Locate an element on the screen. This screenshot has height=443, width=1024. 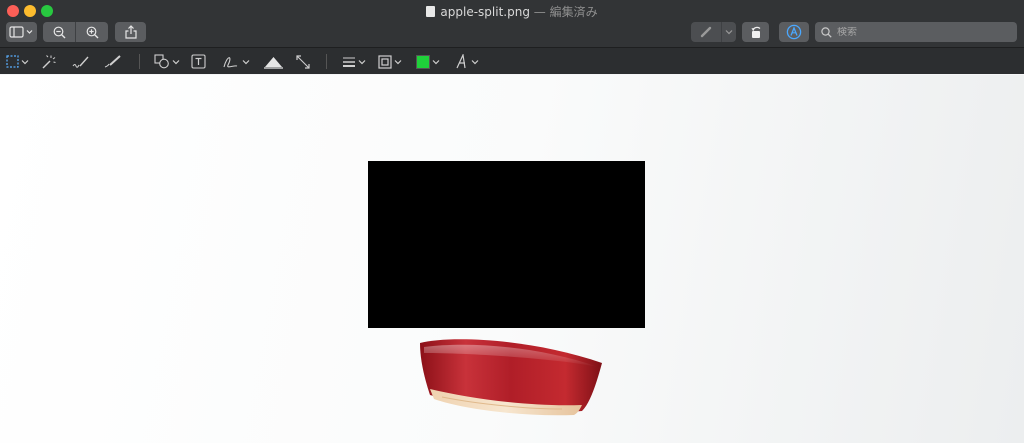
shape-style-tool is located at coordinates (354, 61).